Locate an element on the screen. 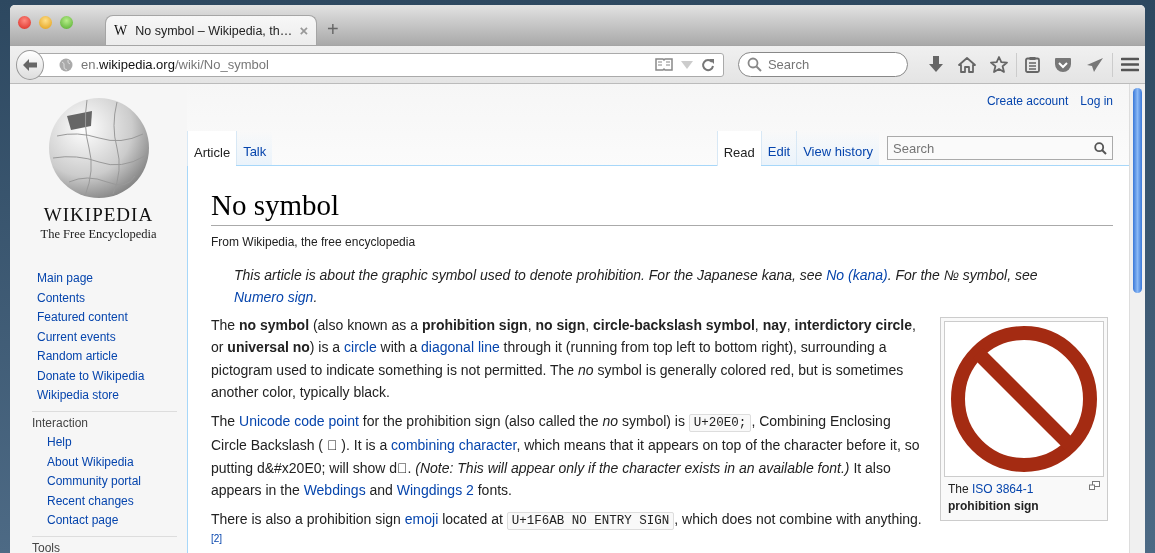  paper-plane-icon is located at coordinates (1095, 64).